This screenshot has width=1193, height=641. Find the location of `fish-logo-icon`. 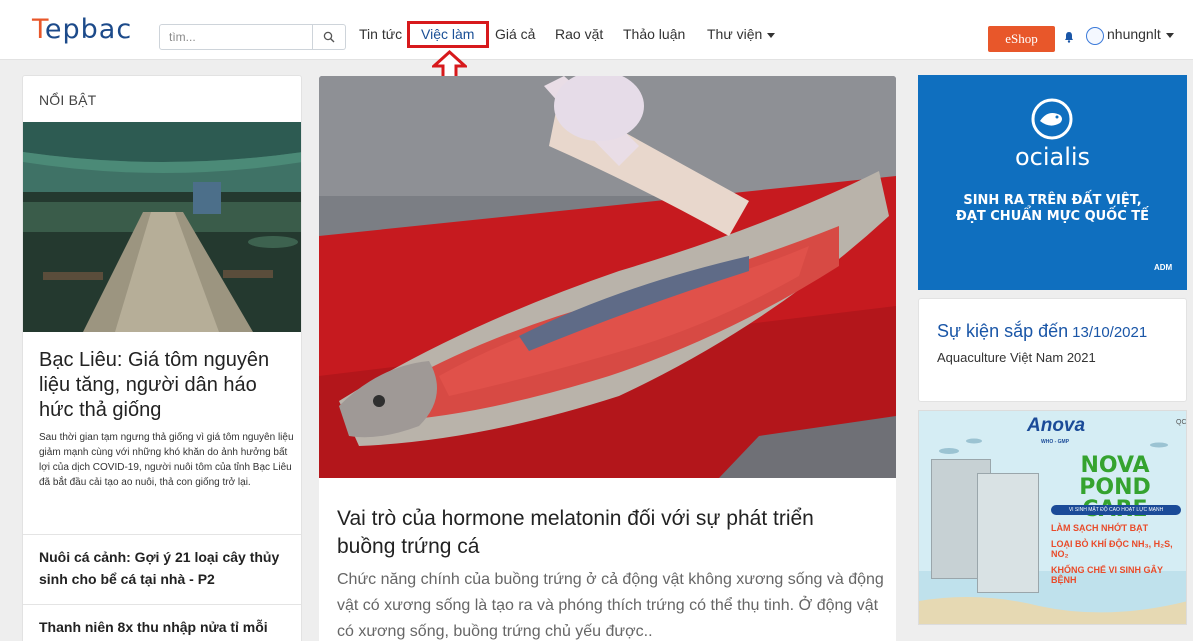

fish-logo-icon is located at coordinates (1052, 119).